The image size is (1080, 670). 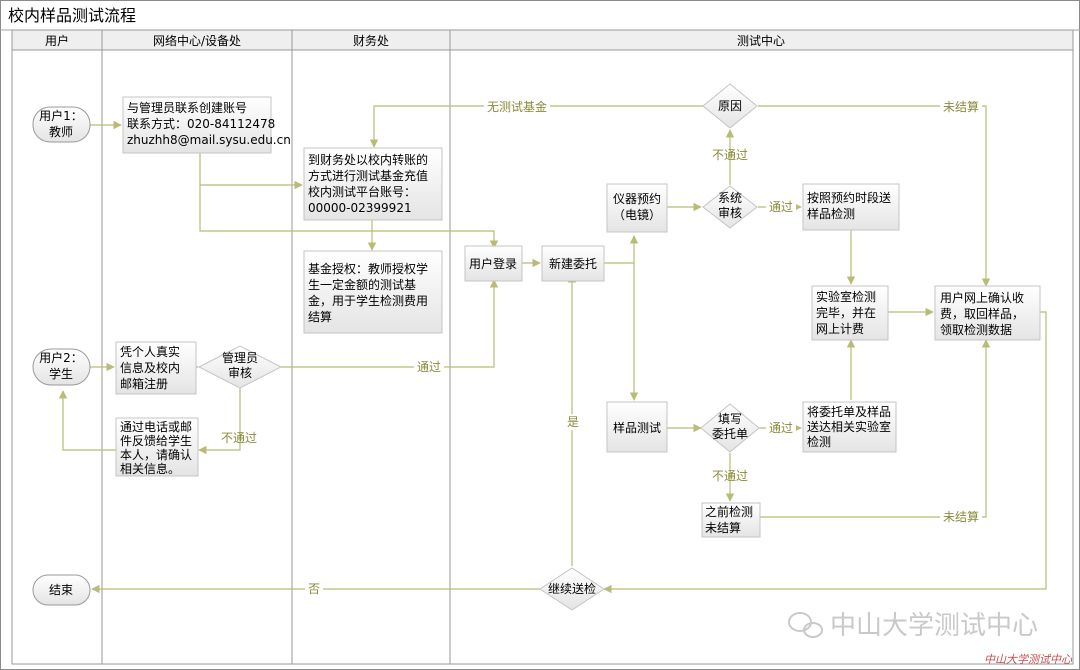 What do you see at coordinates (61, 367) in the screenshot?
I see `node-user2: 用户2：学生` at bounding box center [61, 367].